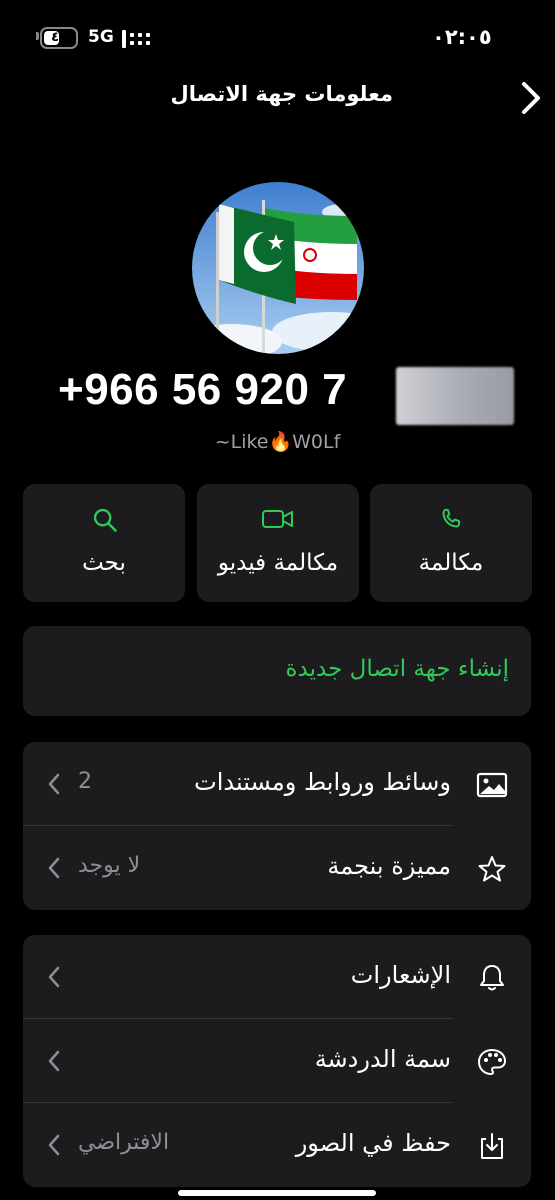 This screenshot has height=1200, width=555. I want to click on chat-theme-row: سمة الدردشة, so click(277, 1061).